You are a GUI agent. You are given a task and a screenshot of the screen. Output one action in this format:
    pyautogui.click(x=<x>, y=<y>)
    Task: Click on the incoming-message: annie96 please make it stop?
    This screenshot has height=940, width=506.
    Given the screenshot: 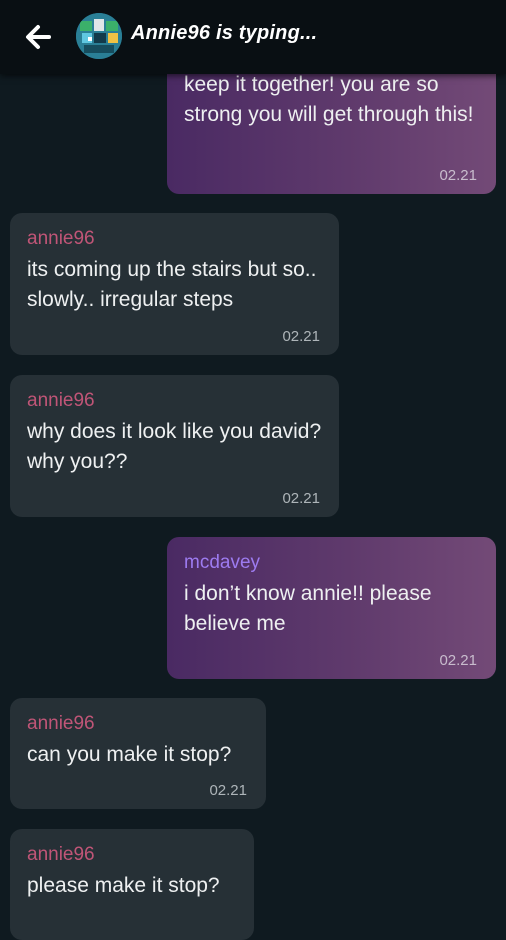 What is the action you would take?
    pyautogui.click(x=132, y=884)
    